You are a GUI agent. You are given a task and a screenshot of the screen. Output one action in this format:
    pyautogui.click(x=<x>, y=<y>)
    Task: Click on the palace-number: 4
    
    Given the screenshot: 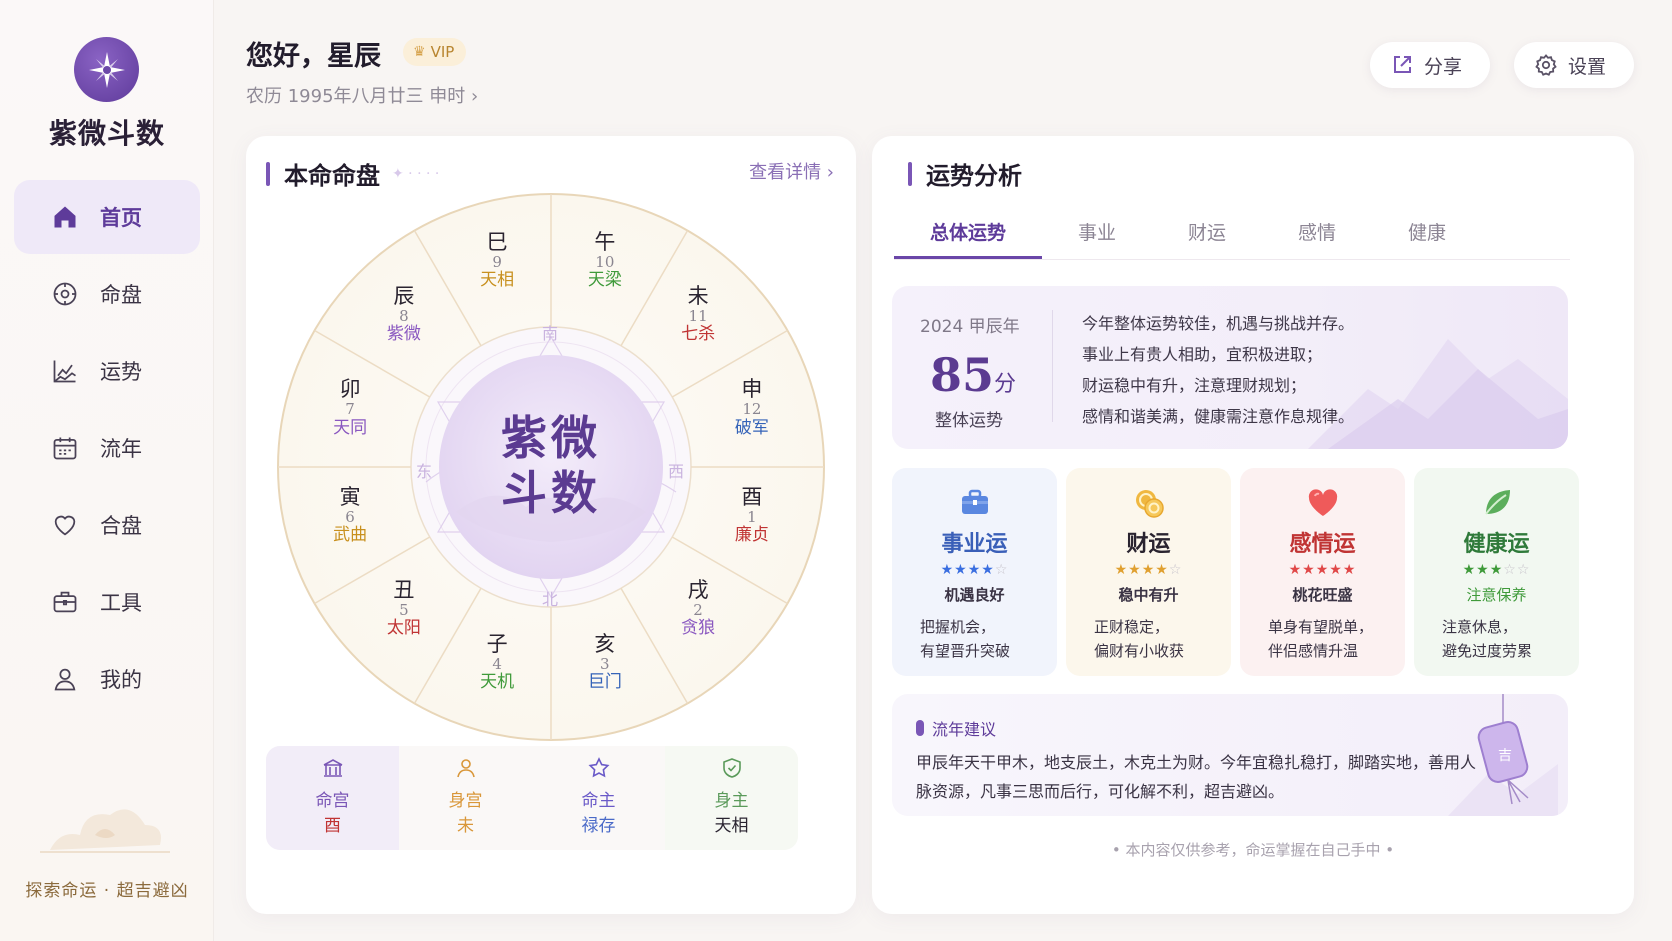 What is the action you would take?
    pyautogui.click(x=497, y=664)
    